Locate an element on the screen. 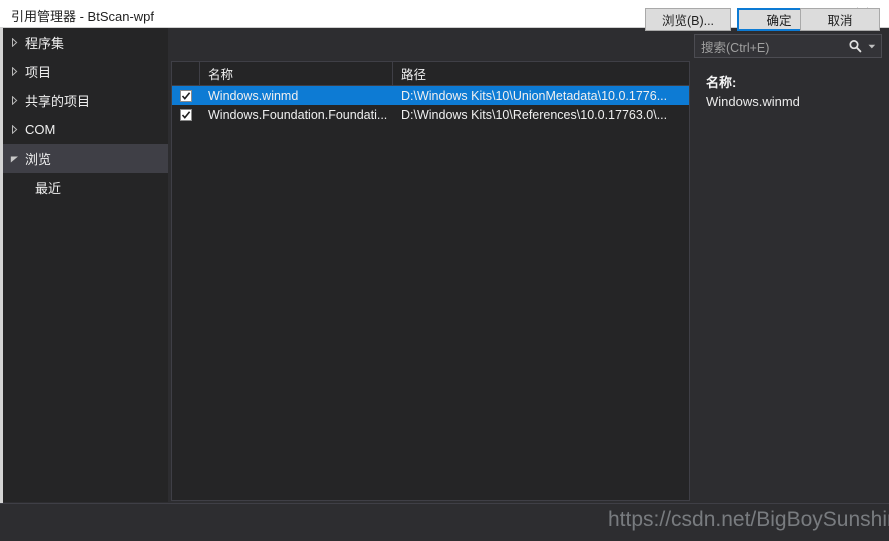  sidebar-item-assemblies: 程序集 is located at coordinates (85, 42).